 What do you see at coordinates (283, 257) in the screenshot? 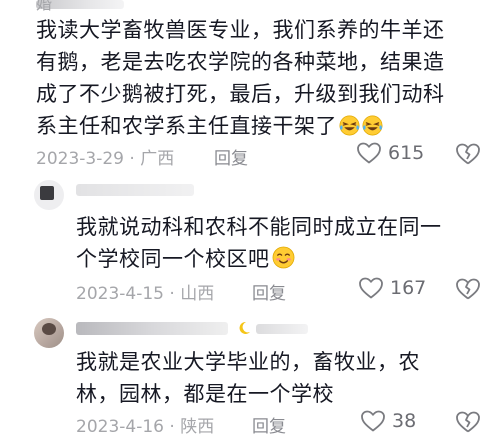
I see `smiling-blush-emoji` at bounding box center [283, 257].